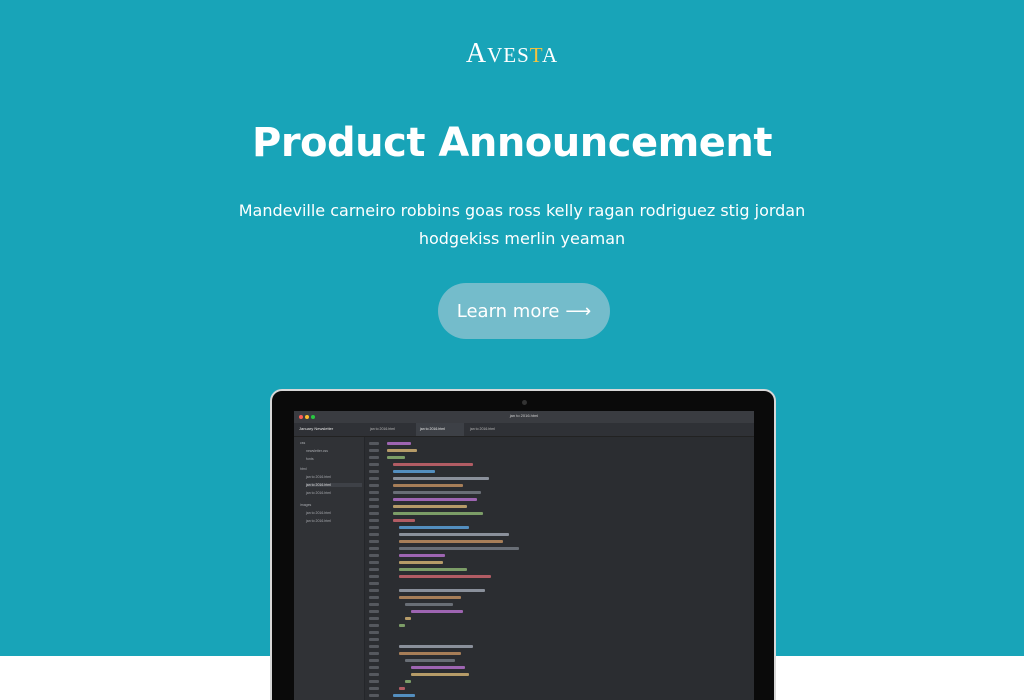  What do you see at coordinates (316, 428) in the screenshot?
I see `project-label: January Newsletter` at bounding box center [316, 428].